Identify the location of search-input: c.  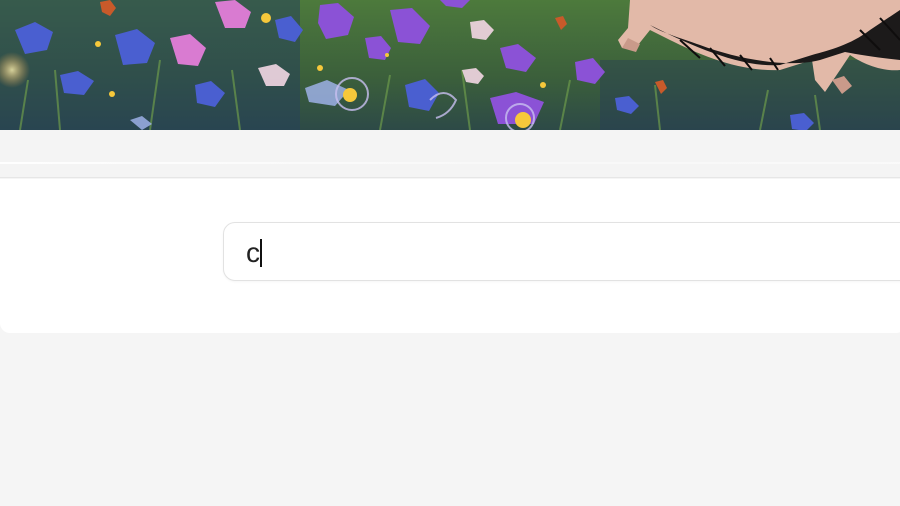
(561, 251).